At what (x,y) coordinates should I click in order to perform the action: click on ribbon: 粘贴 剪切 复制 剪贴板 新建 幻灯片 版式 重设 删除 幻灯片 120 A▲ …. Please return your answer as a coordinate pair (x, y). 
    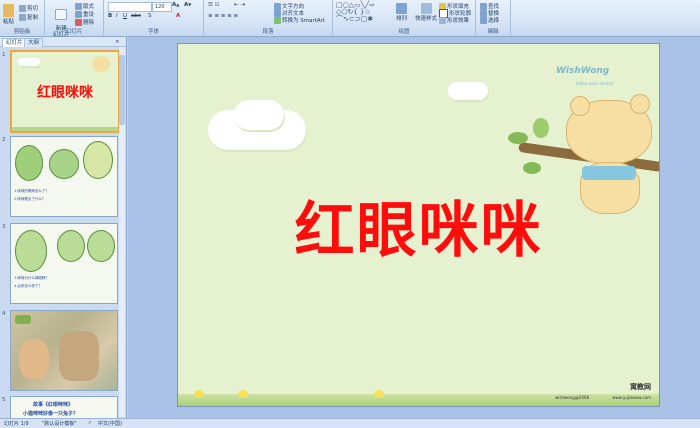
    Looking at the image, I should click on (350, 19).